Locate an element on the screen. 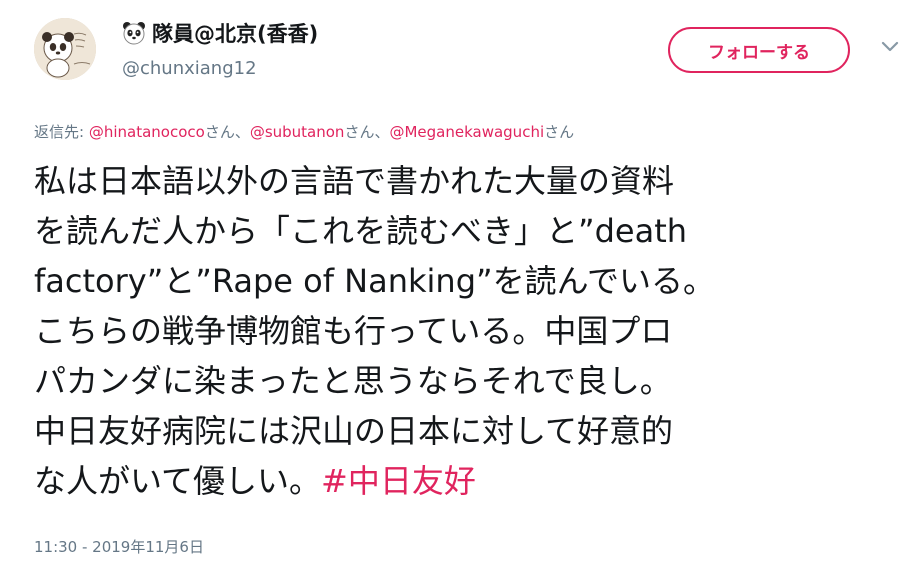 The image size is (913, 574). tweet-line: を読んだ人から「これを読むべき」と”death is located at coordinates (361, 231).